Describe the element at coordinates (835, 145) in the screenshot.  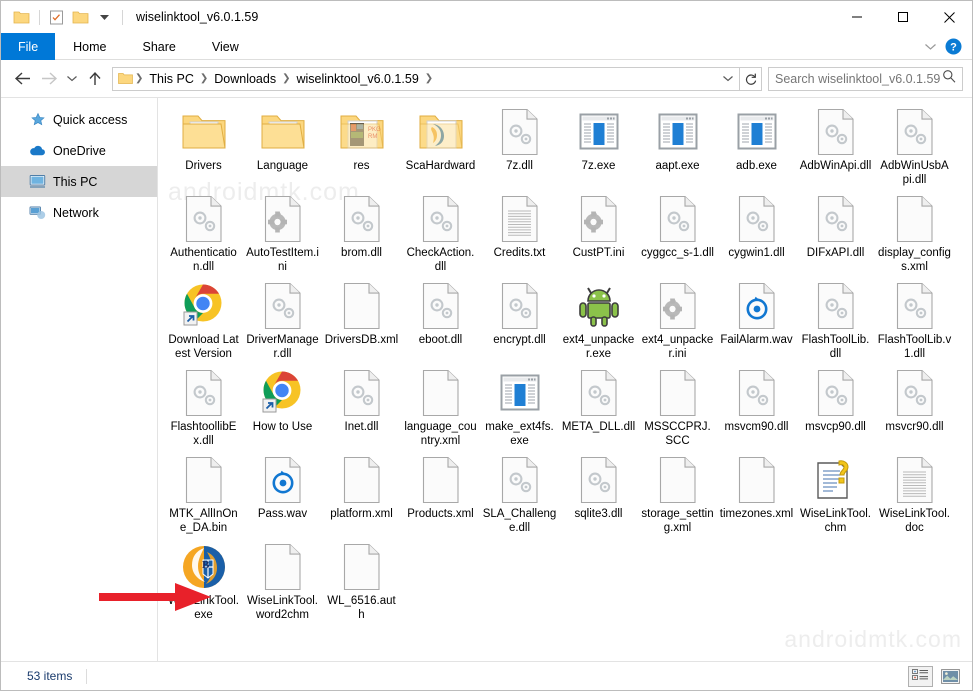
I see `file-item: AdbWinApi.dll` at that location.